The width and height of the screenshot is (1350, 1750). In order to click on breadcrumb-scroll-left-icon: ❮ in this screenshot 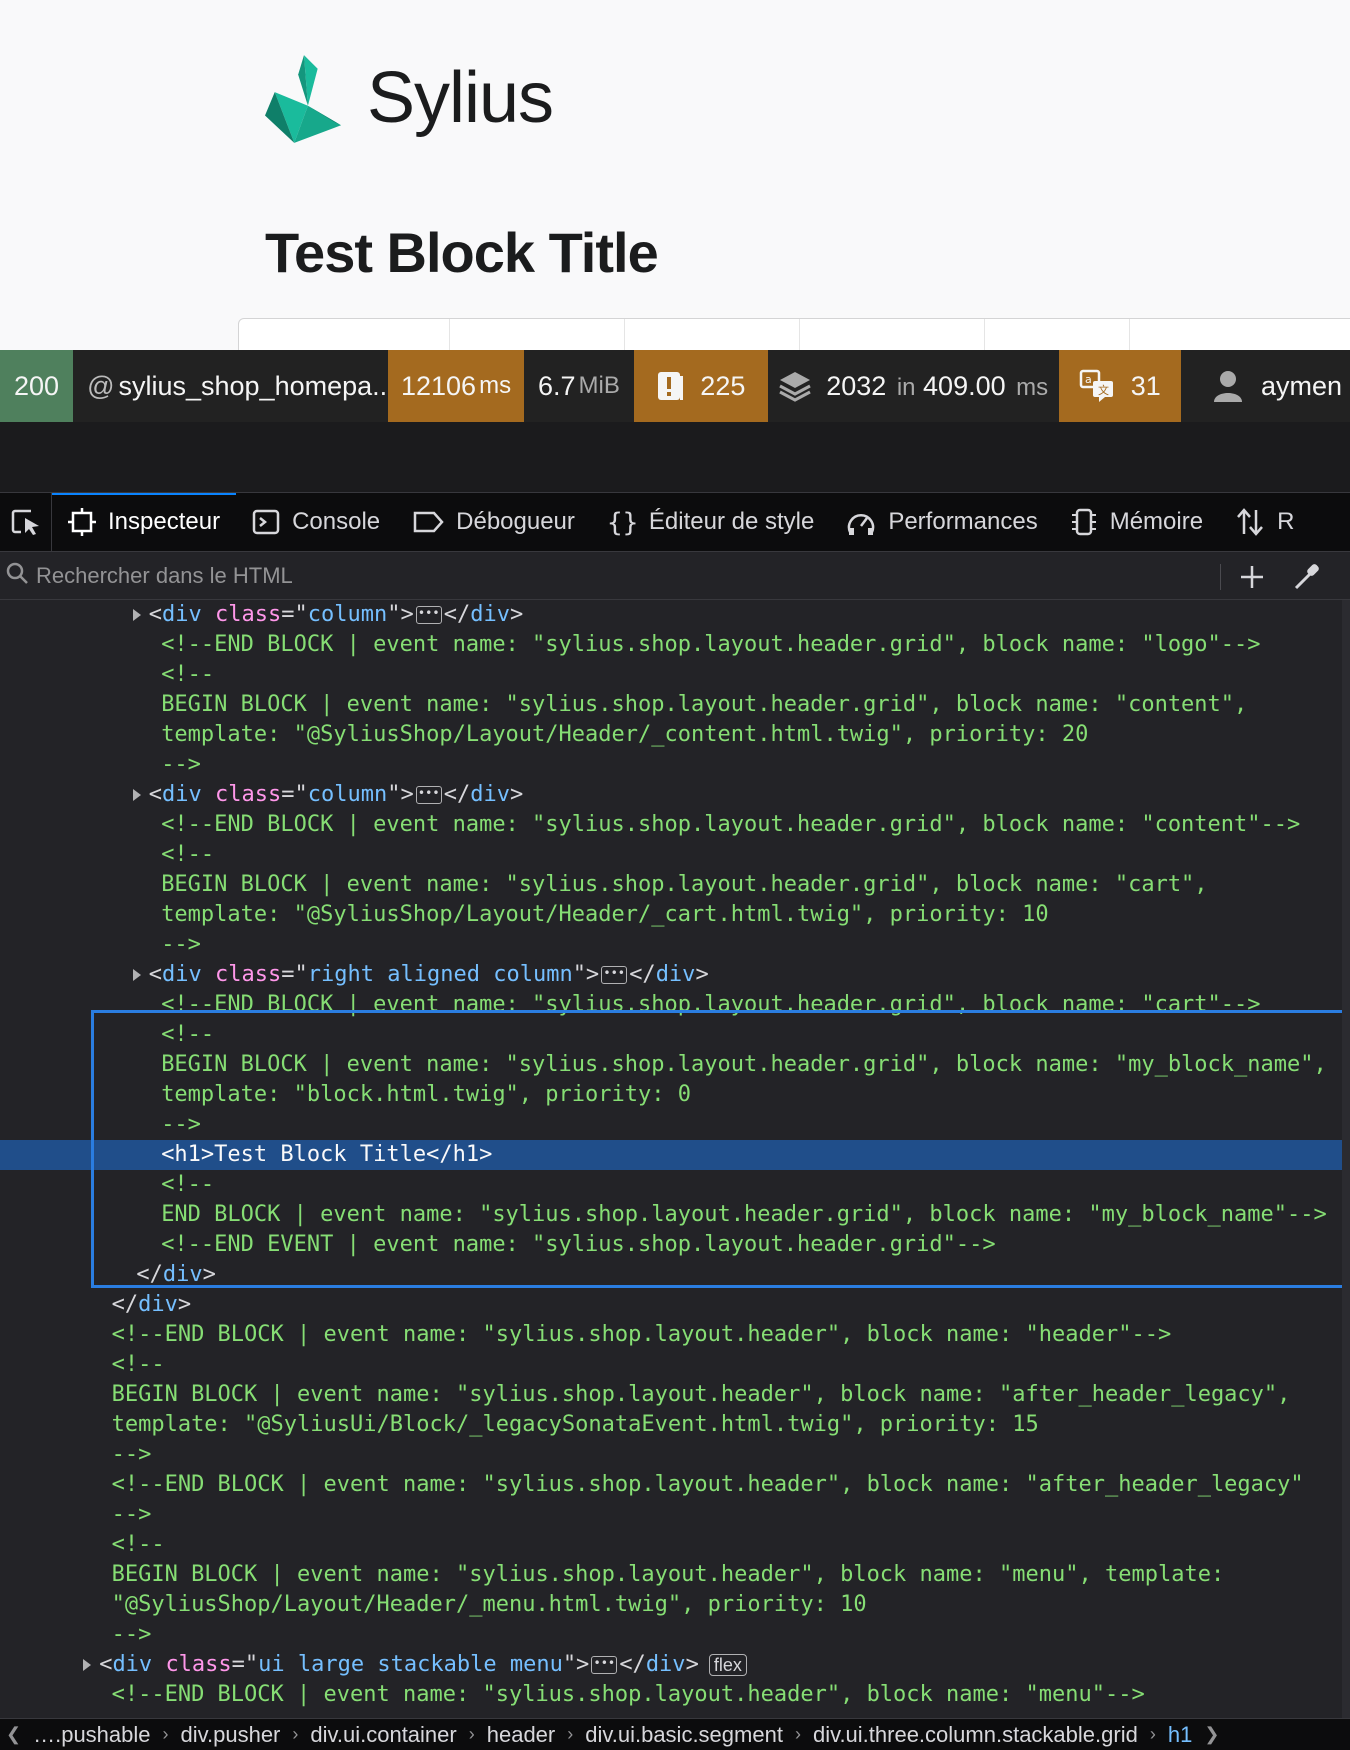, I will do `click(13, 1734)`.